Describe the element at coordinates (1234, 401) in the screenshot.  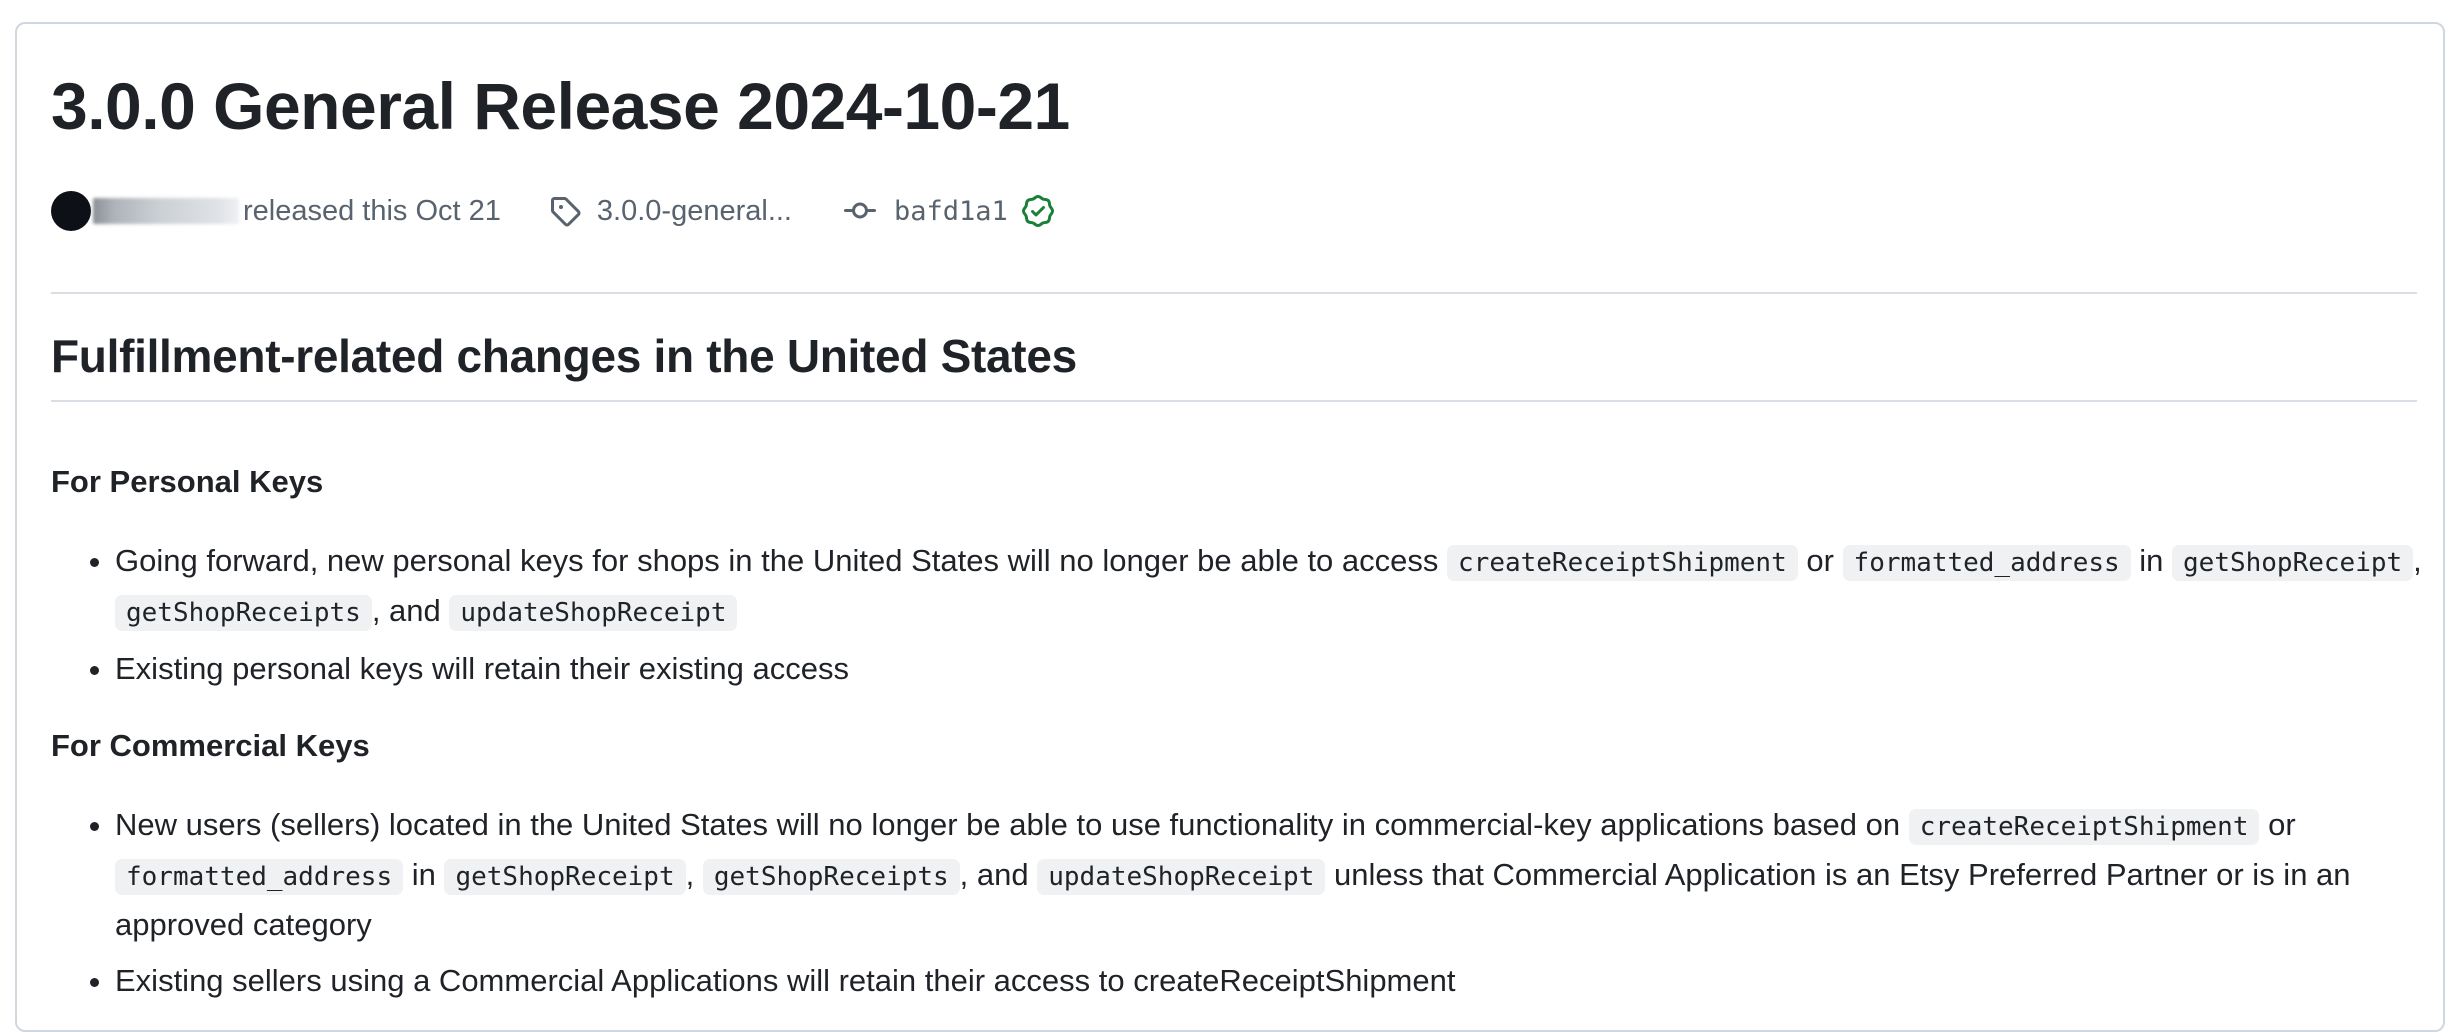
I see `heading-rule` at that location.